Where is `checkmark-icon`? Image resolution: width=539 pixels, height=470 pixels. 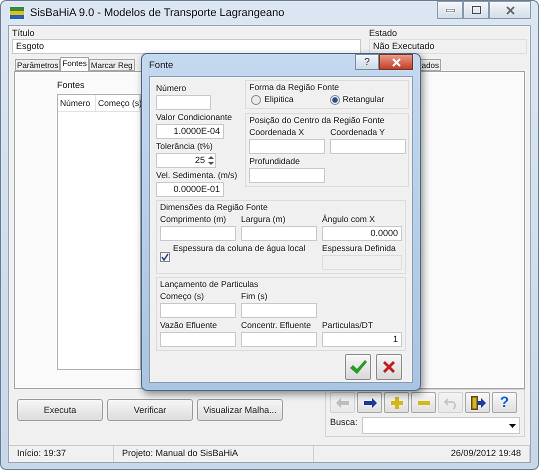 checkmark-icon is located at coordinates (358, 367).